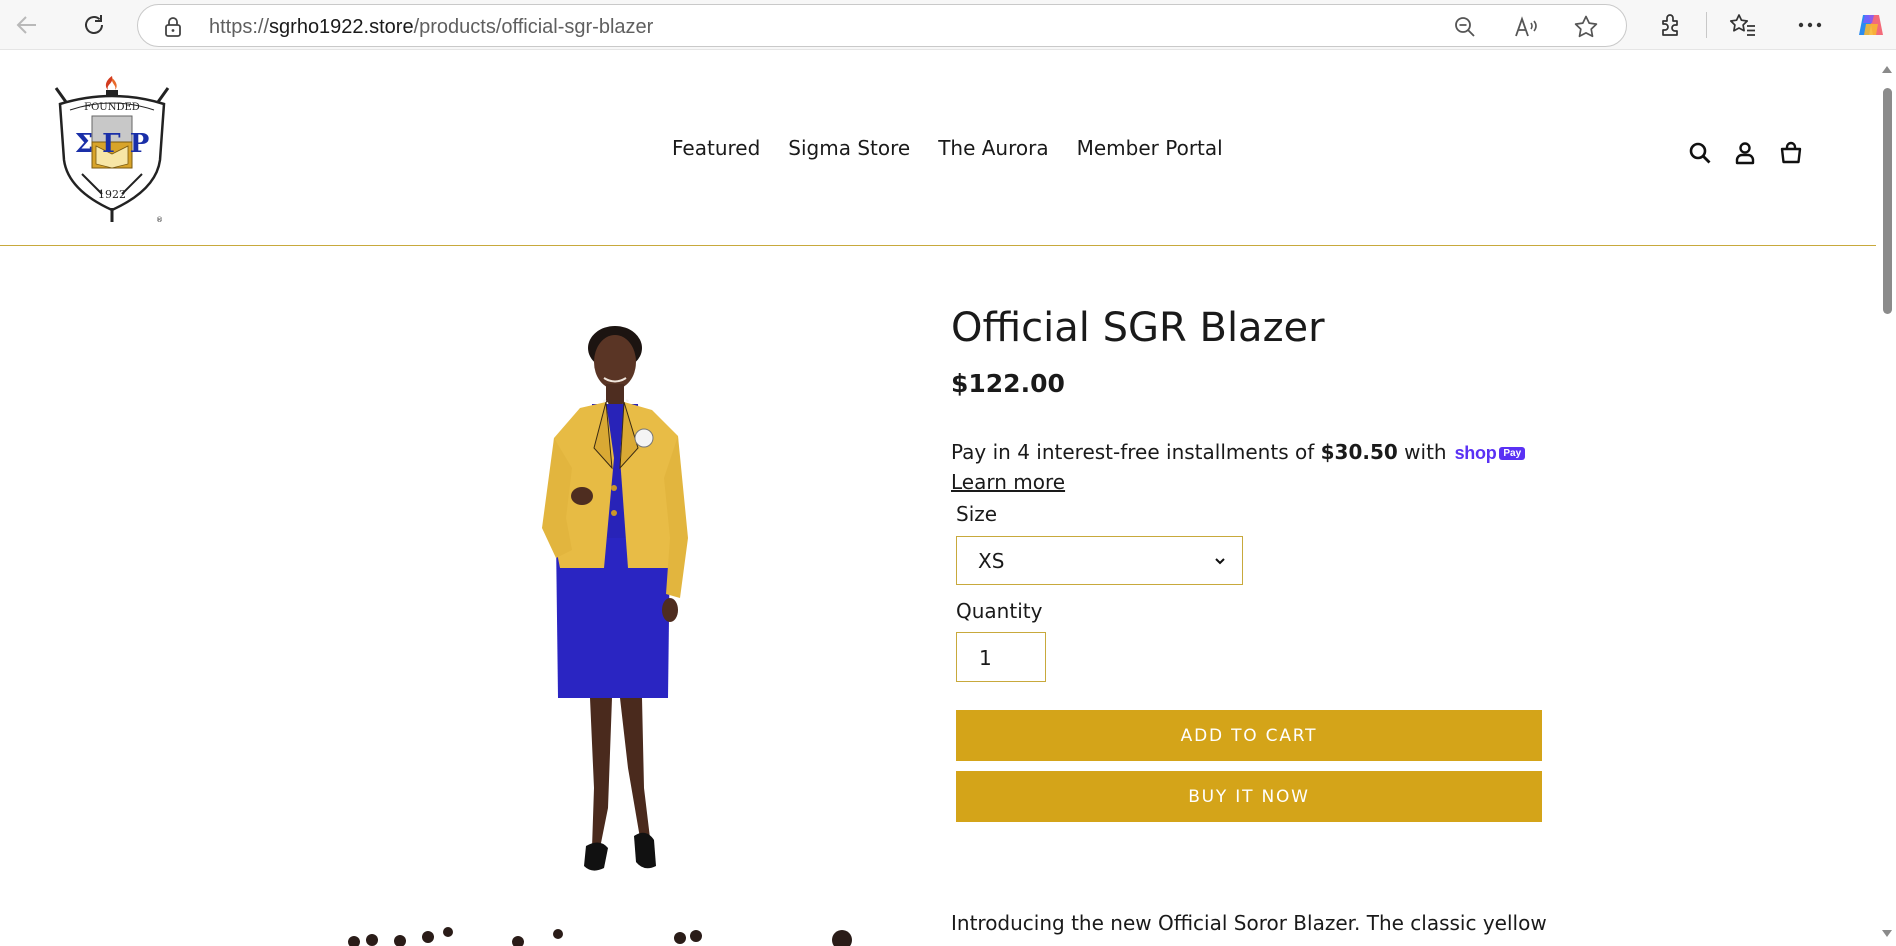 Image resolution: width=1896 pixels, height=946 pixels. Describe the element at coordinates (1008, 482) in the screenshot. I see `learn-more-link: Learn more` at that location.